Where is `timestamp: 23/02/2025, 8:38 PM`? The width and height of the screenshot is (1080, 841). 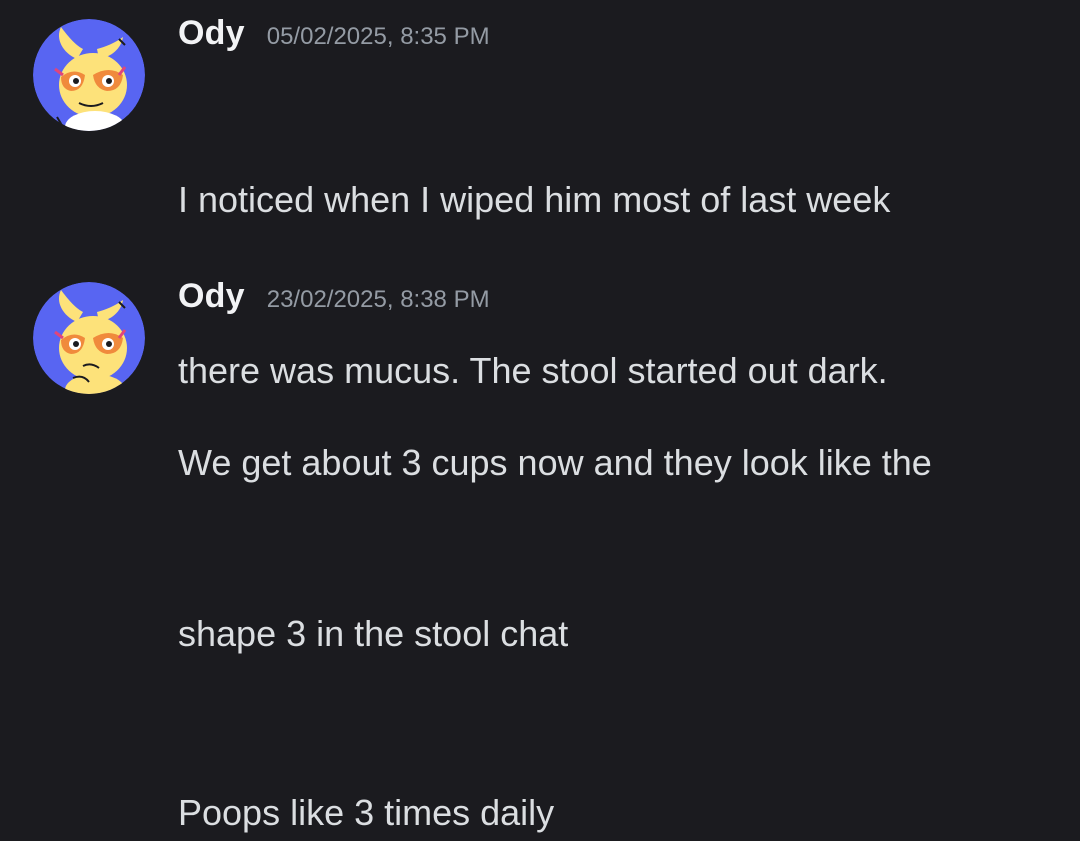
timestamp: 23/02/2025, 8:38 PM is located at coordinates (378, 299).